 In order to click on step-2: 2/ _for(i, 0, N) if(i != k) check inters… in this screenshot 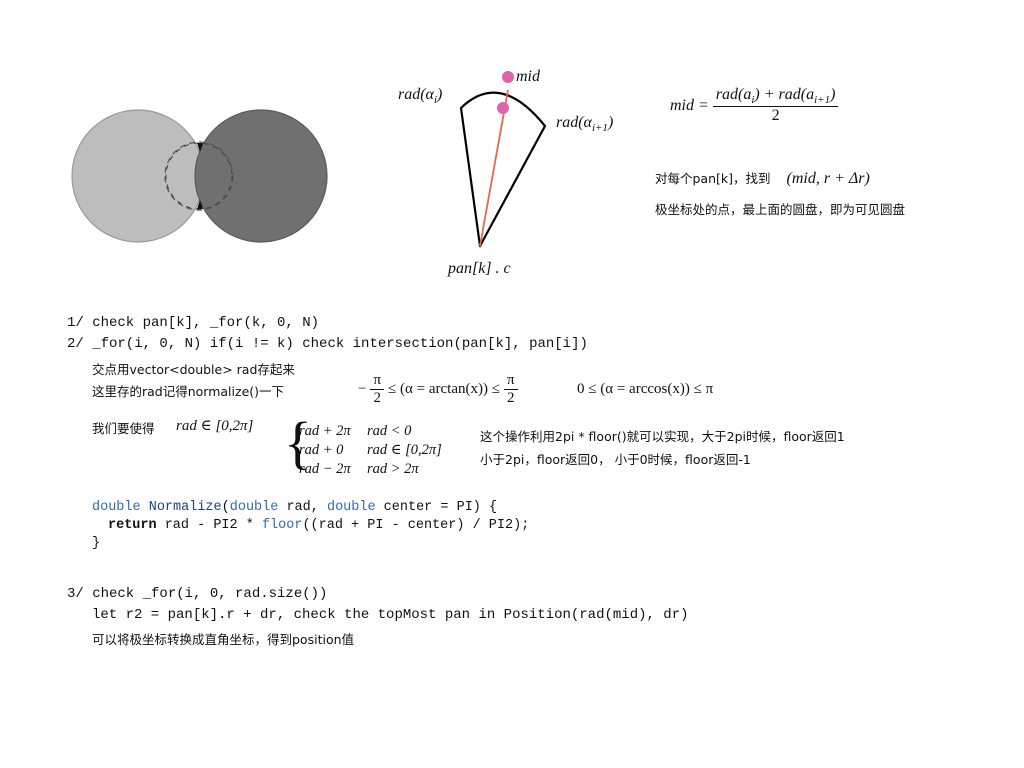, I will do `click(327, 344)`.